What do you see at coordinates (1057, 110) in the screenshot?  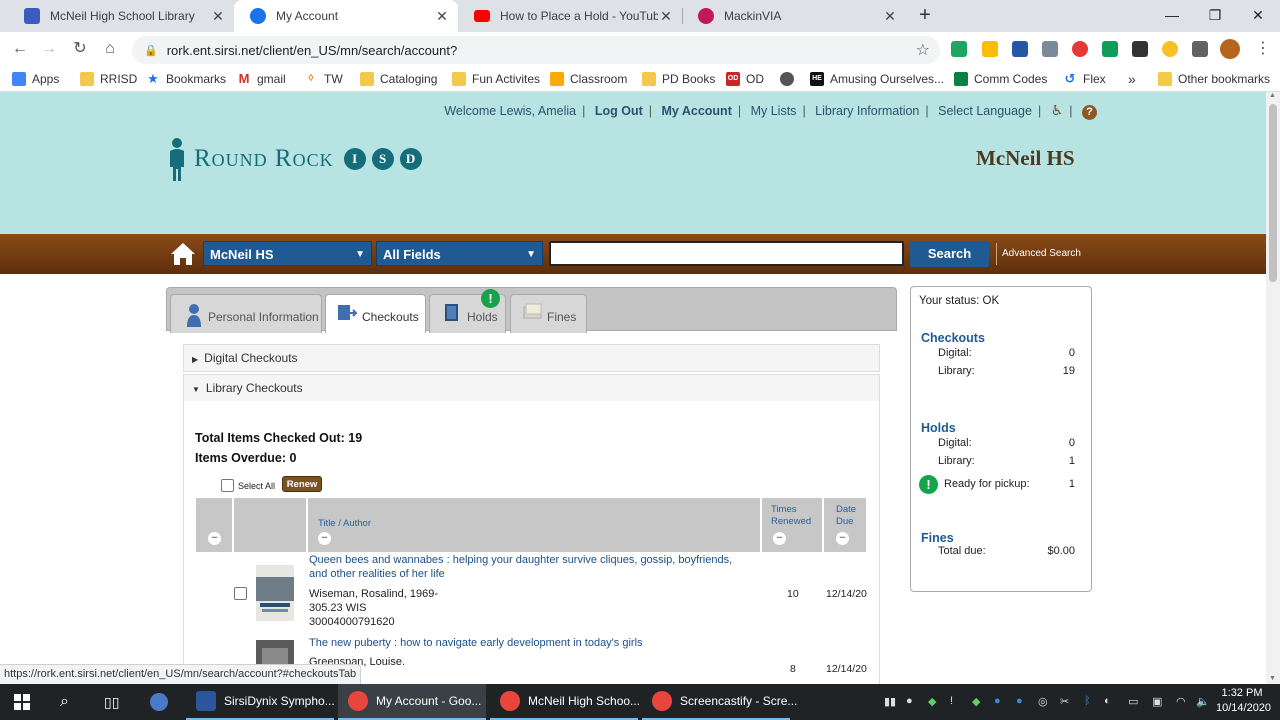 I see `accessibility-icon: ♿` at bounding box center [1057, 110].